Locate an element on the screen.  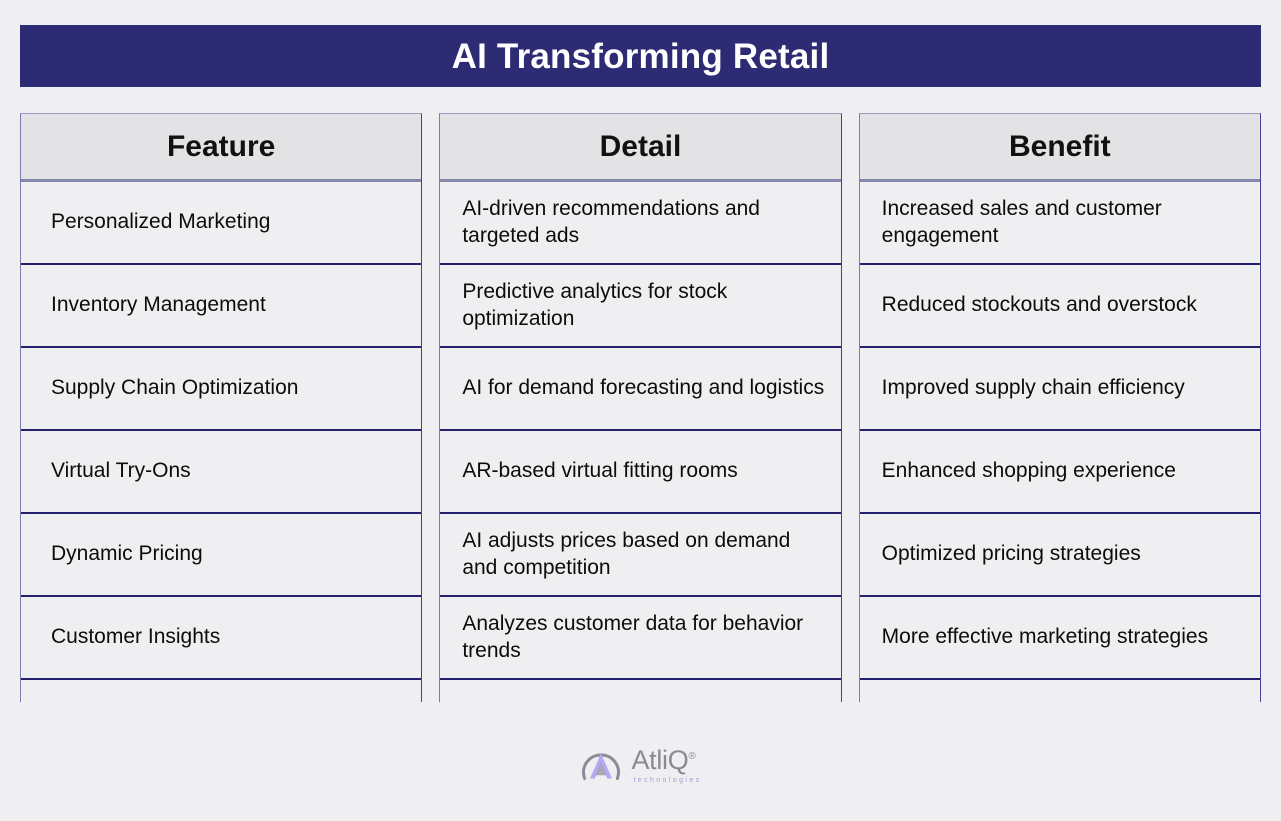
table-row: Personalized Marketing is located at coordinates (221, 223).